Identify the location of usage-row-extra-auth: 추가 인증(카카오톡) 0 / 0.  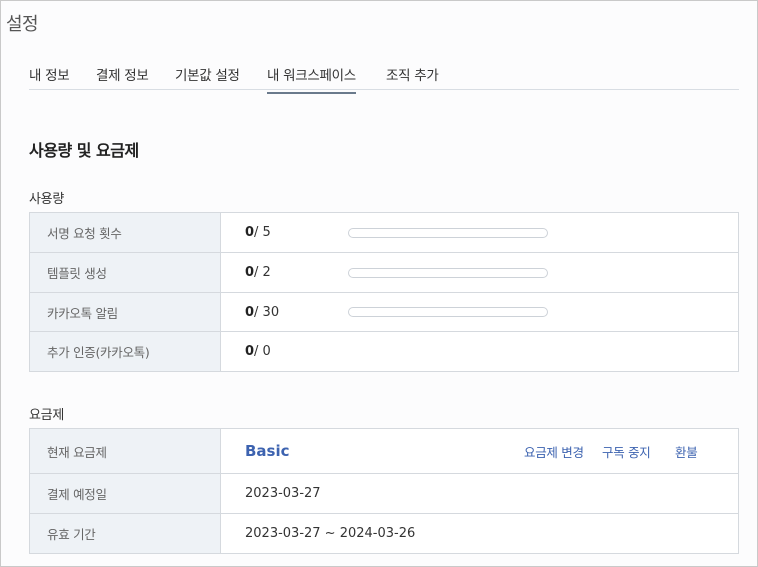
(384, 351).